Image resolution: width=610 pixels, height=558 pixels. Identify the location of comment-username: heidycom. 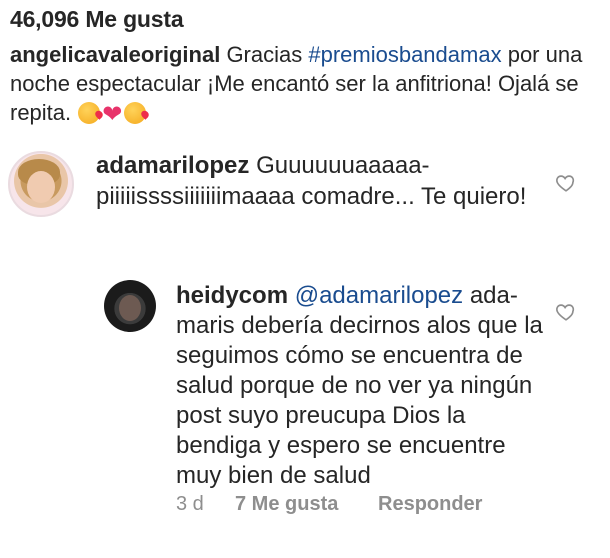
(232, 295).